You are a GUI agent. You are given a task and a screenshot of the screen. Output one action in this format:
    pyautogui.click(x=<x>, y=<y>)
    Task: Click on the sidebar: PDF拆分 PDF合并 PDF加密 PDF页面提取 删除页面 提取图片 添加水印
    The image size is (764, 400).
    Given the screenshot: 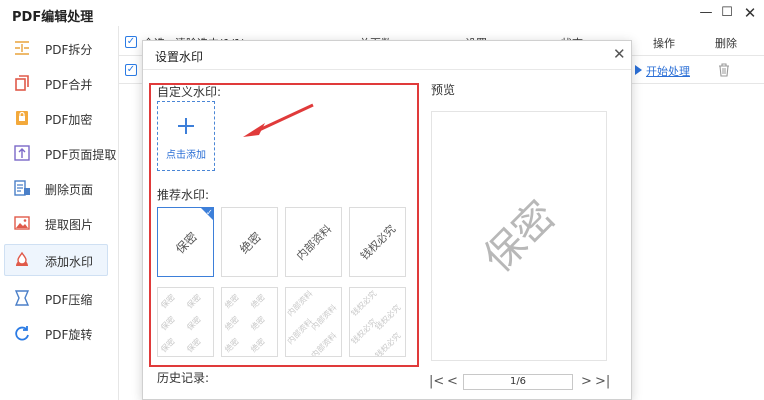 What is the action you would take?
    pyautogui.click(x=58, y=215)
    